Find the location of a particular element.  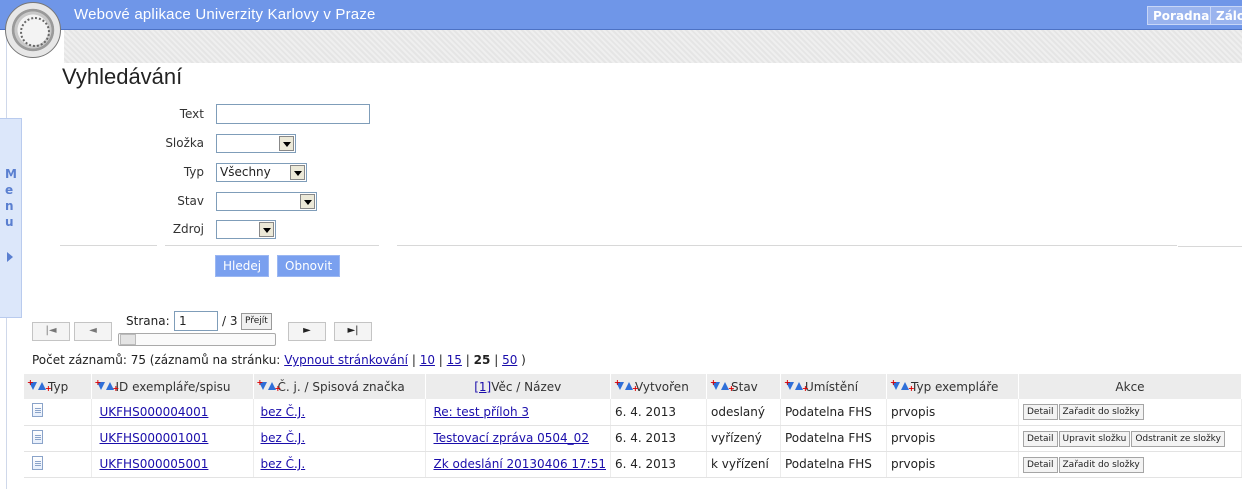

subject-link: Re: test příloh 3 is located at coordinates (482, 412).